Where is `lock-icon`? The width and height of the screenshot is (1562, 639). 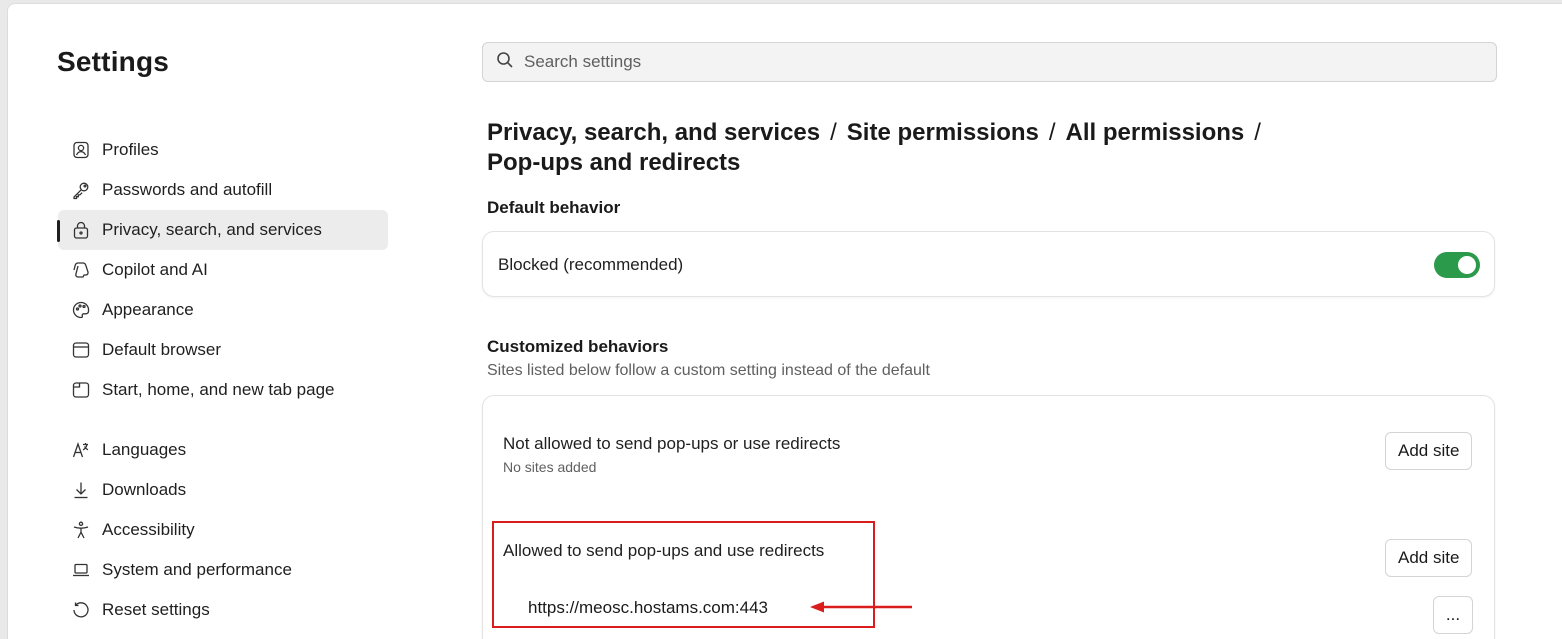
lock-icon is located at coordinates (81, 230).